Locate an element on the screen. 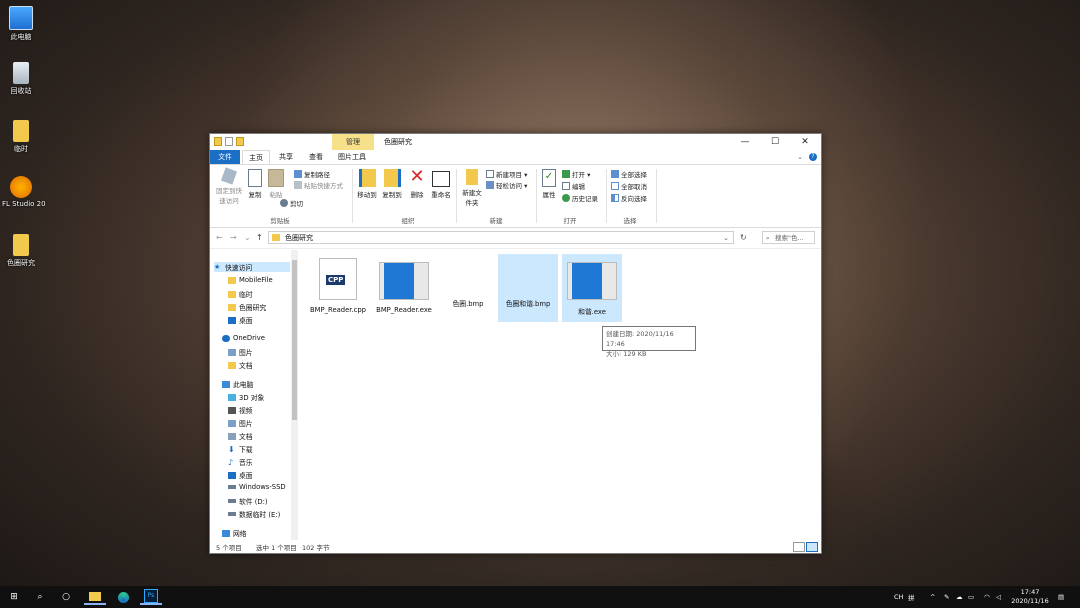 This screenshot has height=608, width=1080. ime-mode: 拼 is located at coordinates (911, 597).